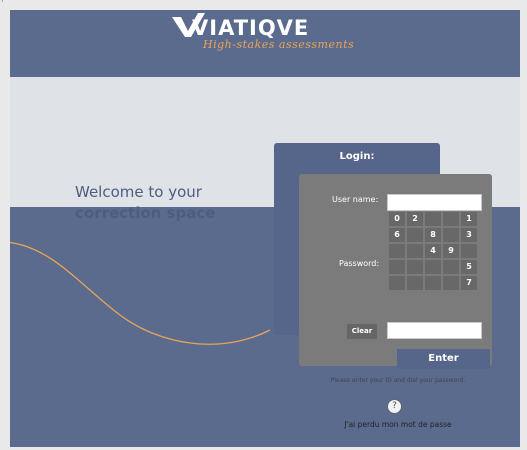  Describe the element at coordinates (145, 213) in the screenshot. I see `welcome-line-2: correction space` at that location.